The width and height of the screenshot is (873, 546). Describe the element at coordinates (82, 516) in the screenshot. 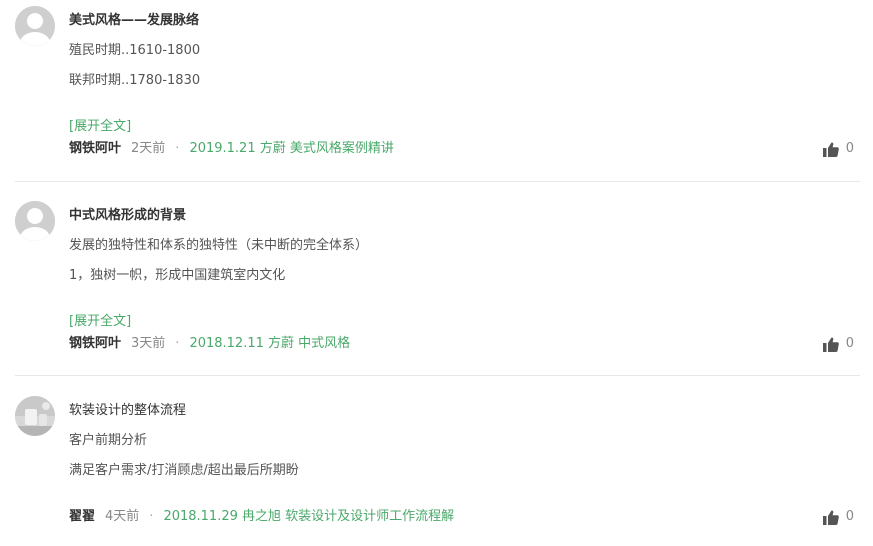

I see `author-name: 翟翟` at that location.